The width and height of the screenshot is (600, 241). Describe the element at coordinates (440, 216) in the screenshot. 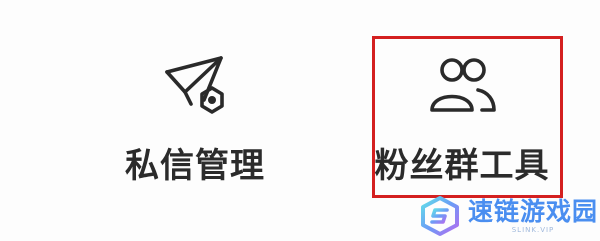

I see `slink-logo-icon` at that location.